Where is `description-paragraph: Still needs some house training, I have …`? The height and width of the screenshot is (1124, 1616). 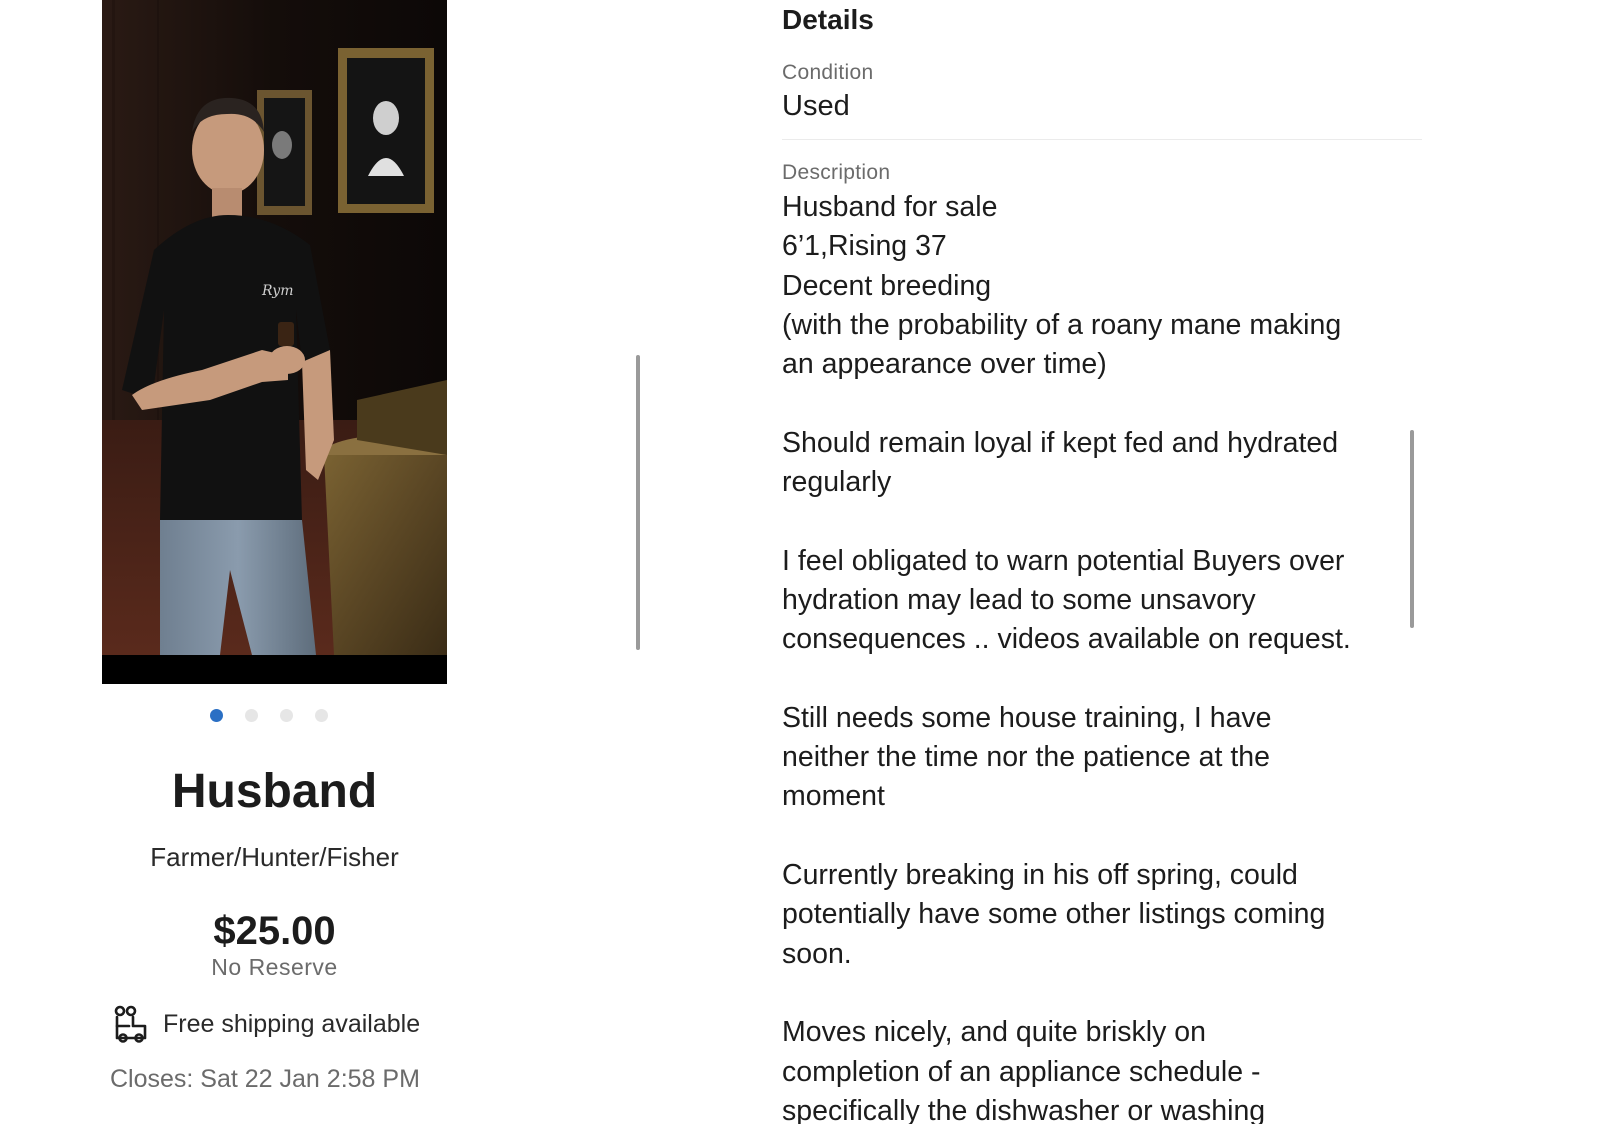
description-paragraph: Still needs some house training, I have … is located at coordinates (1102, 758).